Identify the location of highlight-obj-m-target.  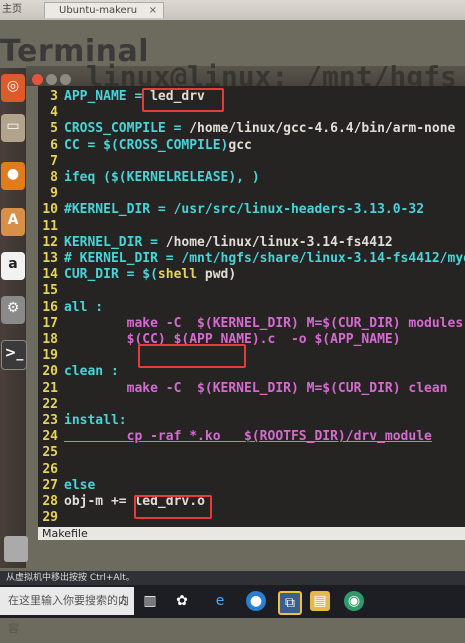
(173, 507).